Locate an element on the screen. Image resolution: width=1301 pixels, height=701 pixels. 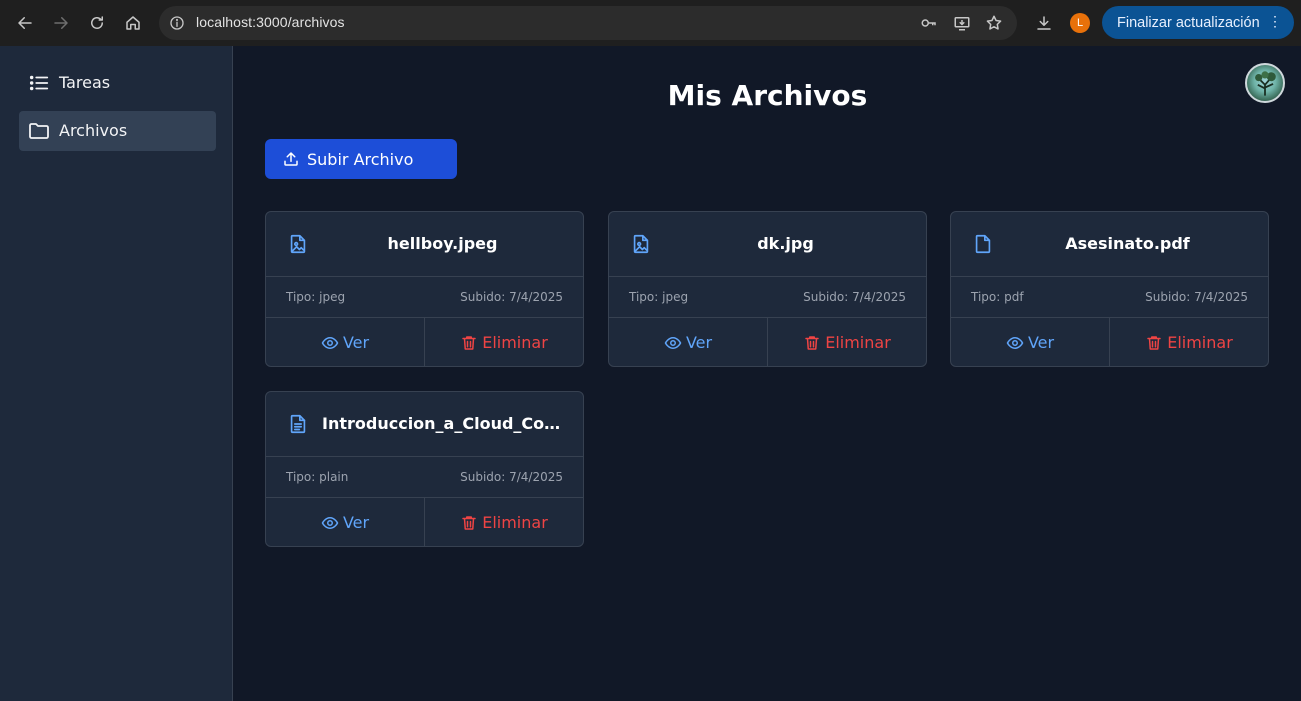
info-icon is located at coordinates (177, 23).